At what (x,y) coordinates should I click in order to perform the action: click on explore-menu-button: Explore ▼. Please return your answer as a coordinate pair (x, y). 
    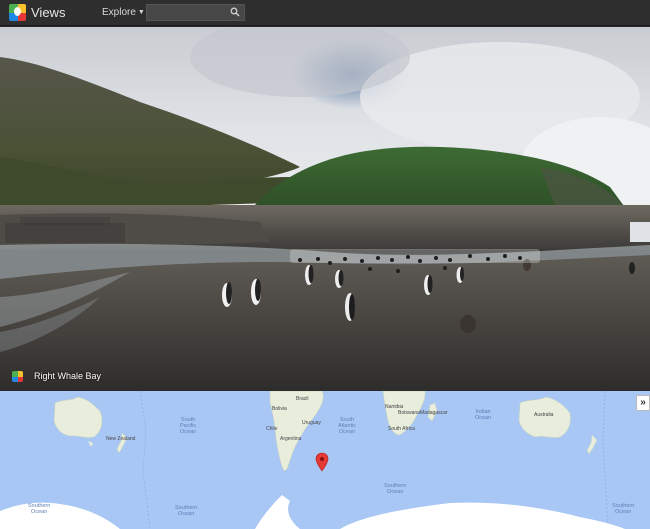
    Looking at the image, I should click on (123, 12).